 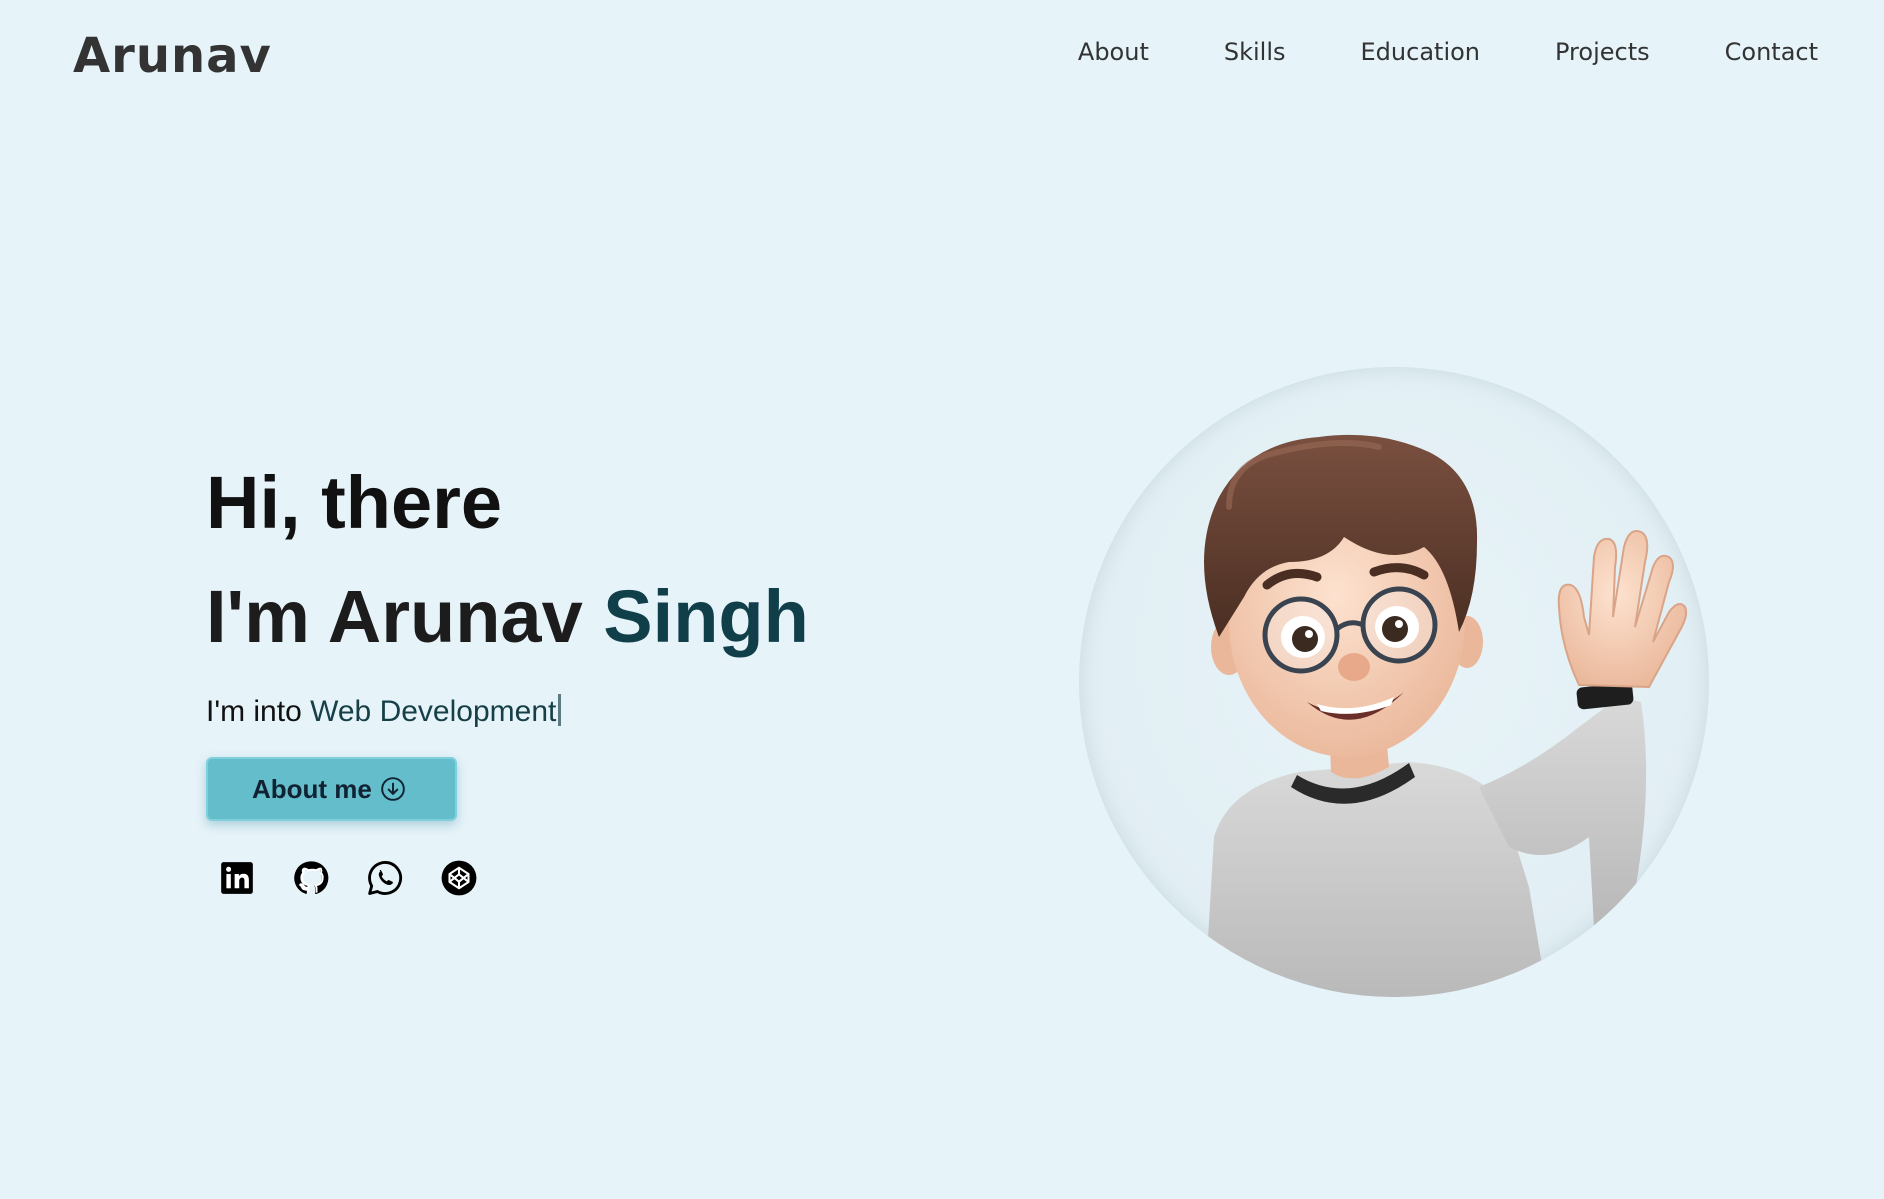 What do you see at coordinates (459, 878) in the screenshot?
I see `codepen-icon` at bounding box center [459, 878].